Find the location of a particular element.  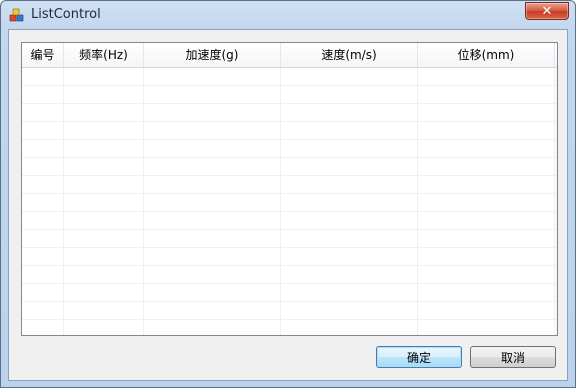

title-bar: ListControl ✕ is located at coordinates (288, 15).